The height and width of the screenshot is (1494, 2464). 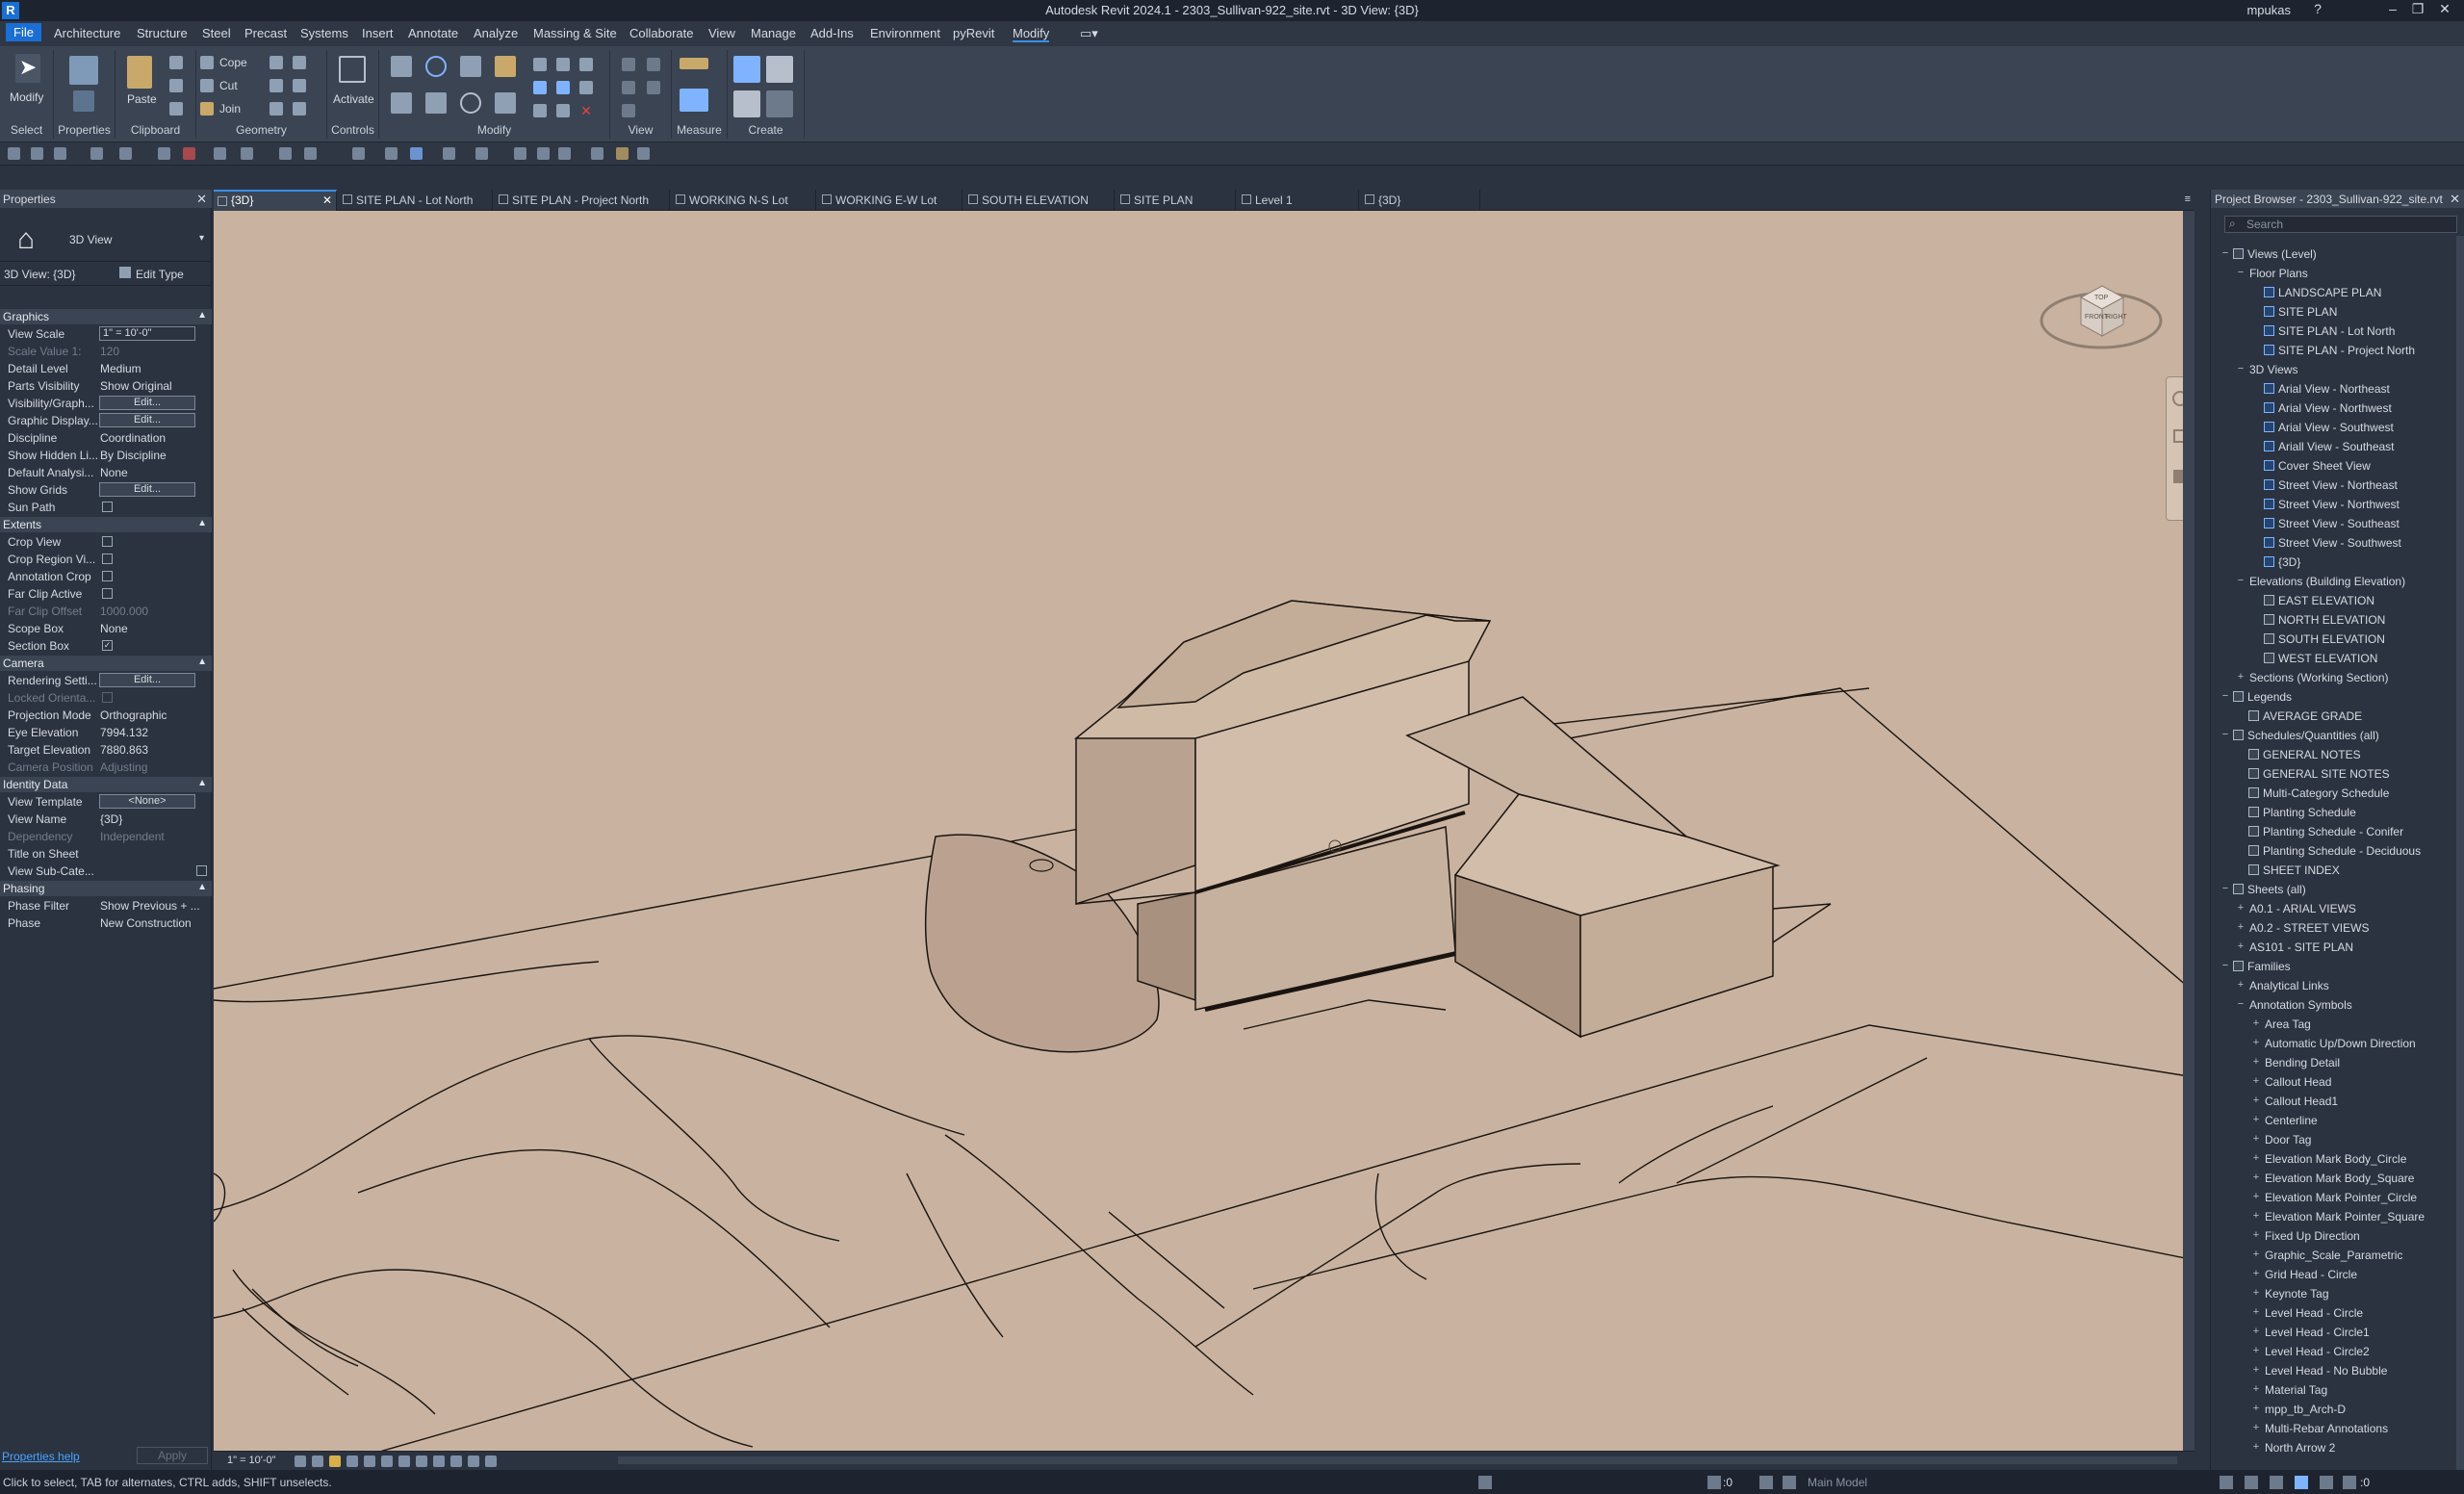 What do you see at coordinates (276, 109) in the screenshot?
I see `geometry-tool-3-icon` at bounding box center [276, 109].